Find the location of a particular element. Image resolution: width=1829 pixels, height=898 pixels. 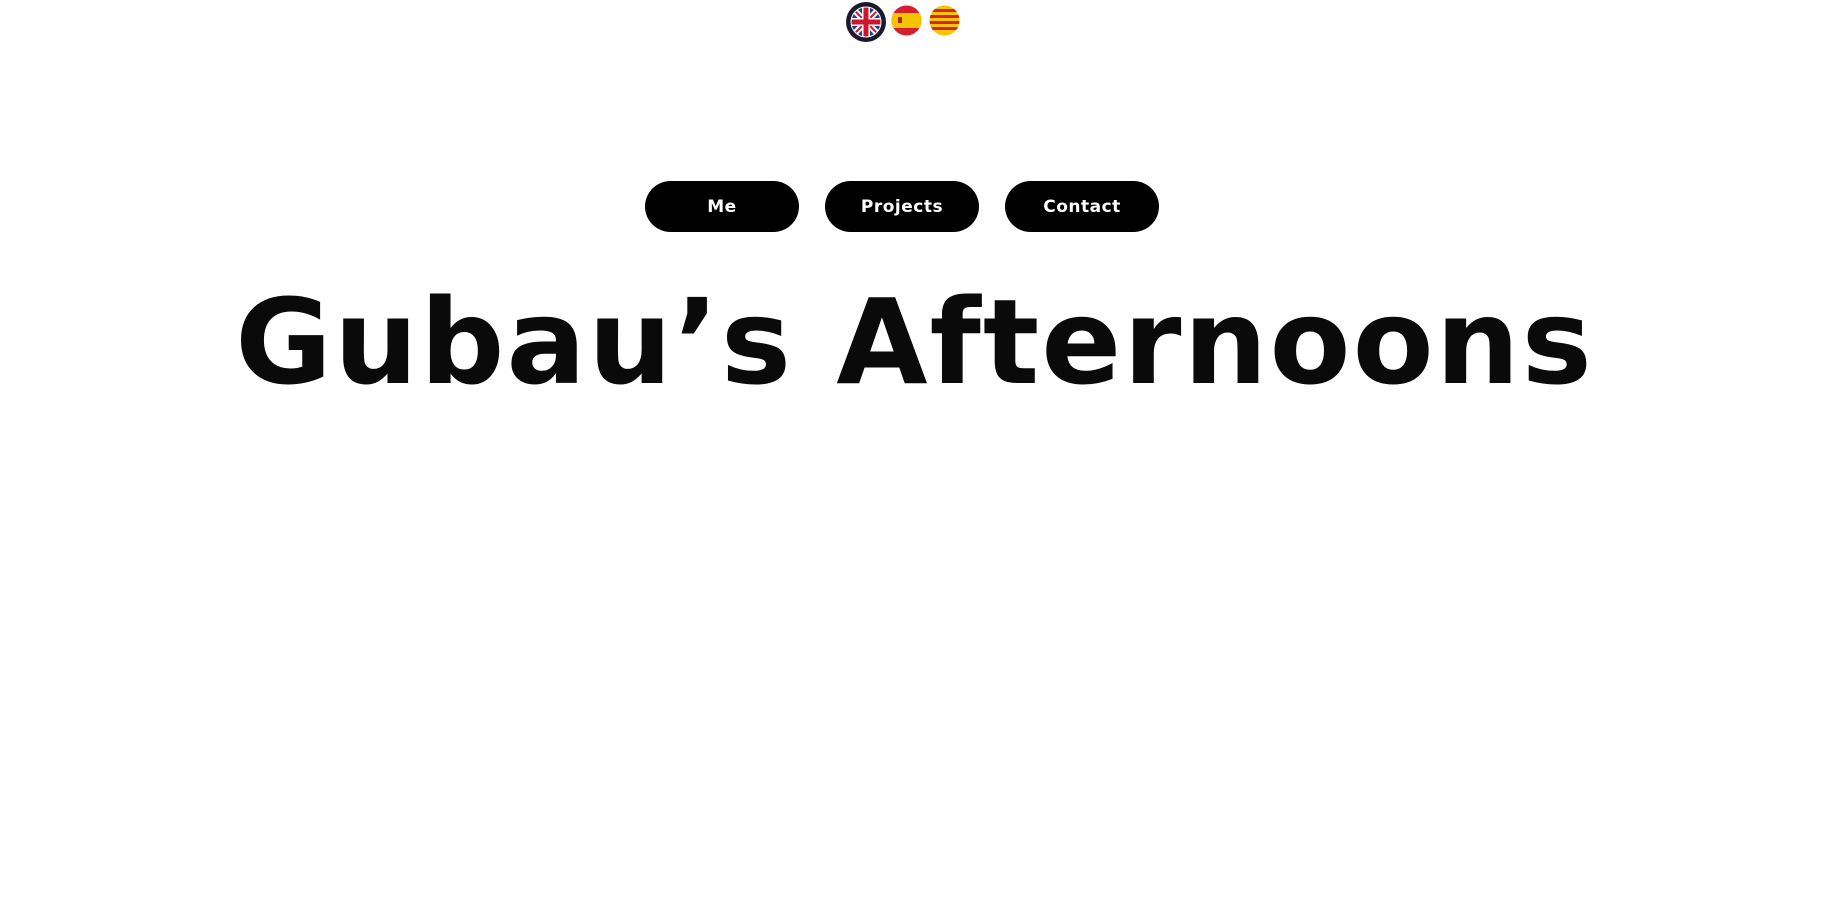

uk-flag-icon is located at coordinates (866, 22).